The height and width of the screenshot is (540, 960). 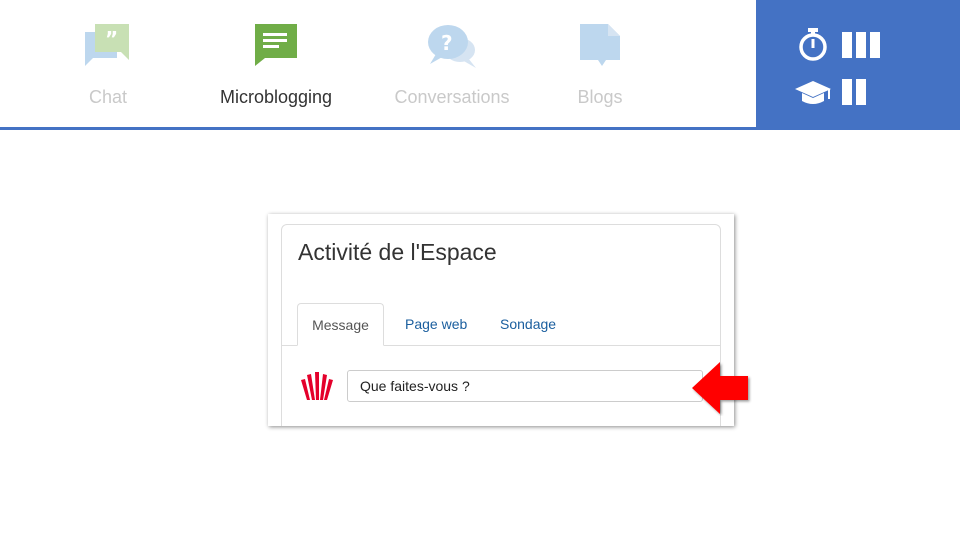 I want to click on post-type-tabs: Message Page web Sondage, so click(x=501, y=324).